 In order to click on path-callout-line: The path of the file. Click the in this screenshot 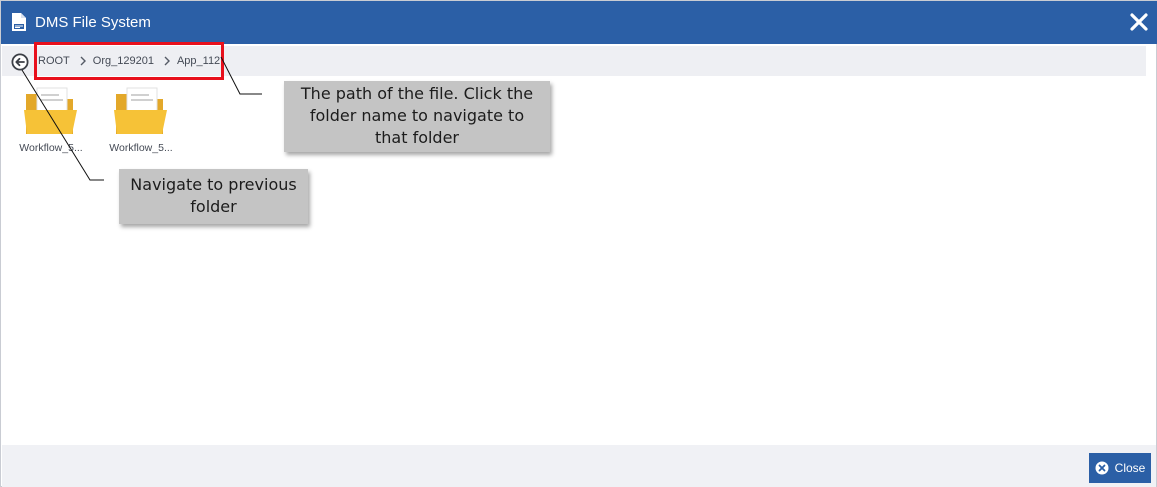, I will do `click(417, 93)`.